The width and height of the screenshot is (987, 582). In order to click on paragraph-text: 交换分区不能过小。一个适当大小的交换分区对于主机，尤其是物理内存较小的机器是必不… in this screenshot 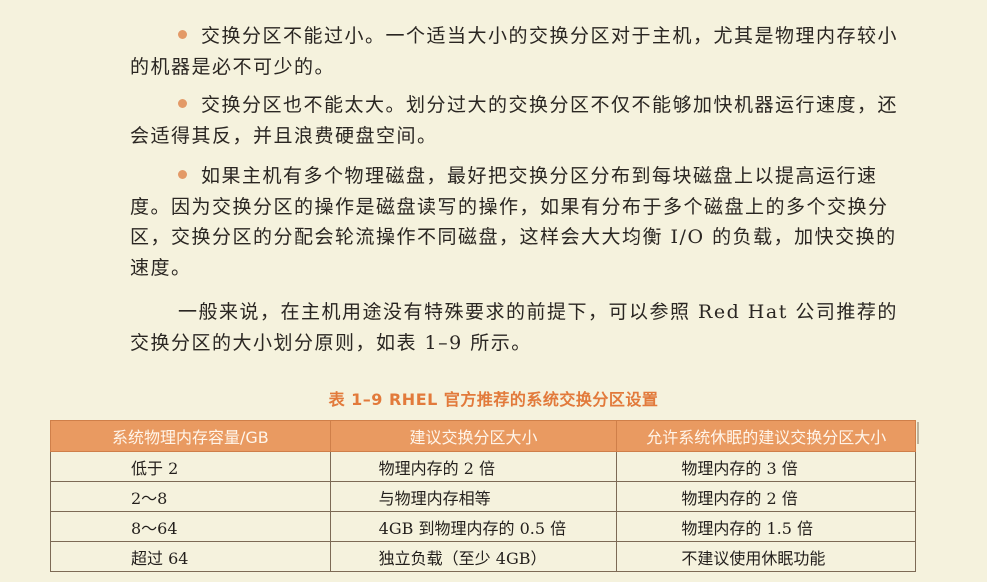, I will do `click(514, 51)`.